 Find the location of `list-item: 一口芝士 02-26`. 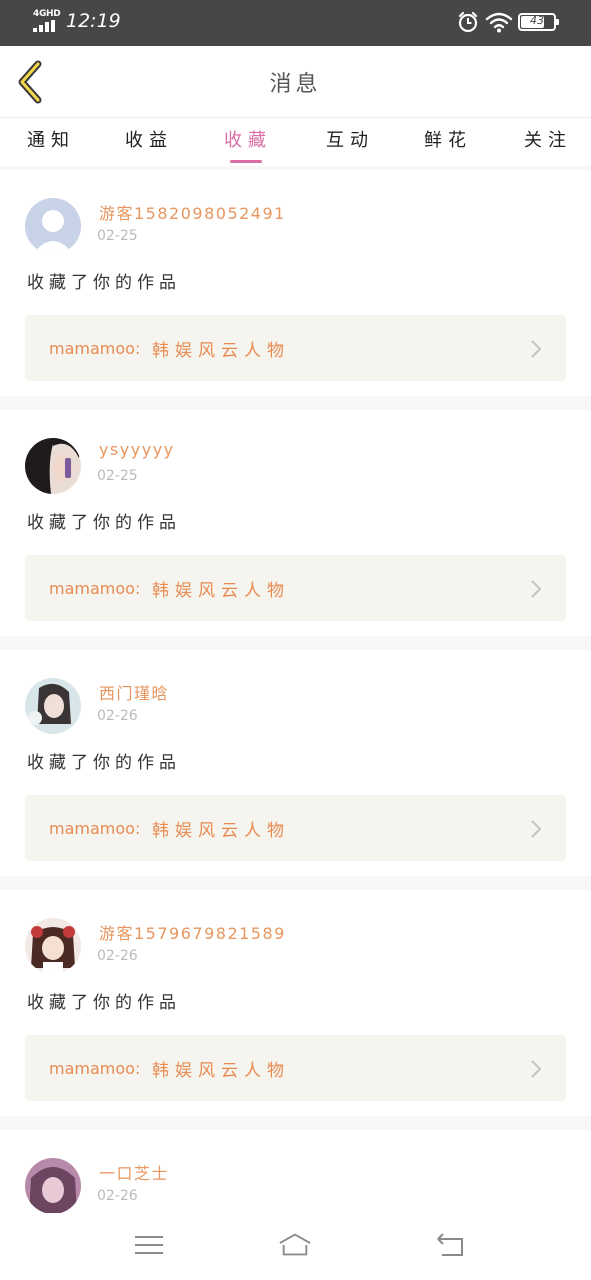

list-item: 一口芝士 02-26 is located at coordinates (295, 1172).